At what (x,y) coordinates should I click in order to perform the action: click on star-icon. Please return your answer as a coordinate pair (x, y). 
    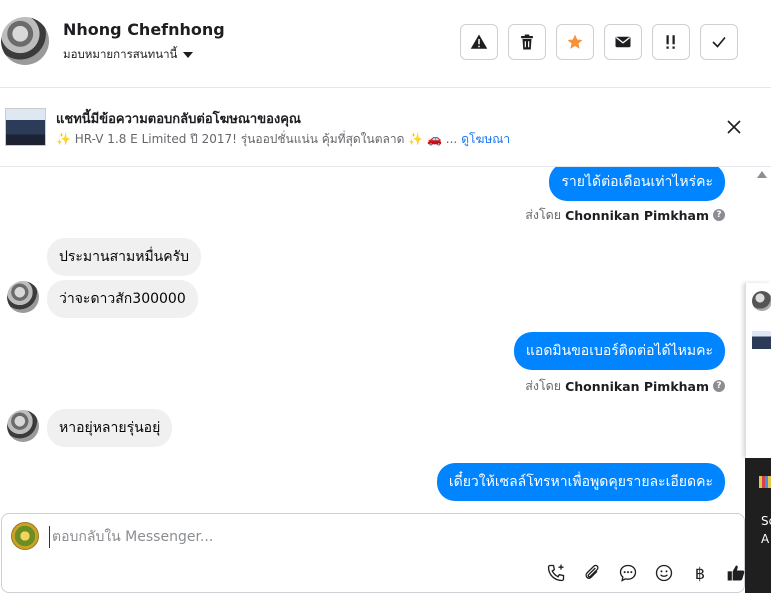
    Looking at the image, I should click on (575, 41).